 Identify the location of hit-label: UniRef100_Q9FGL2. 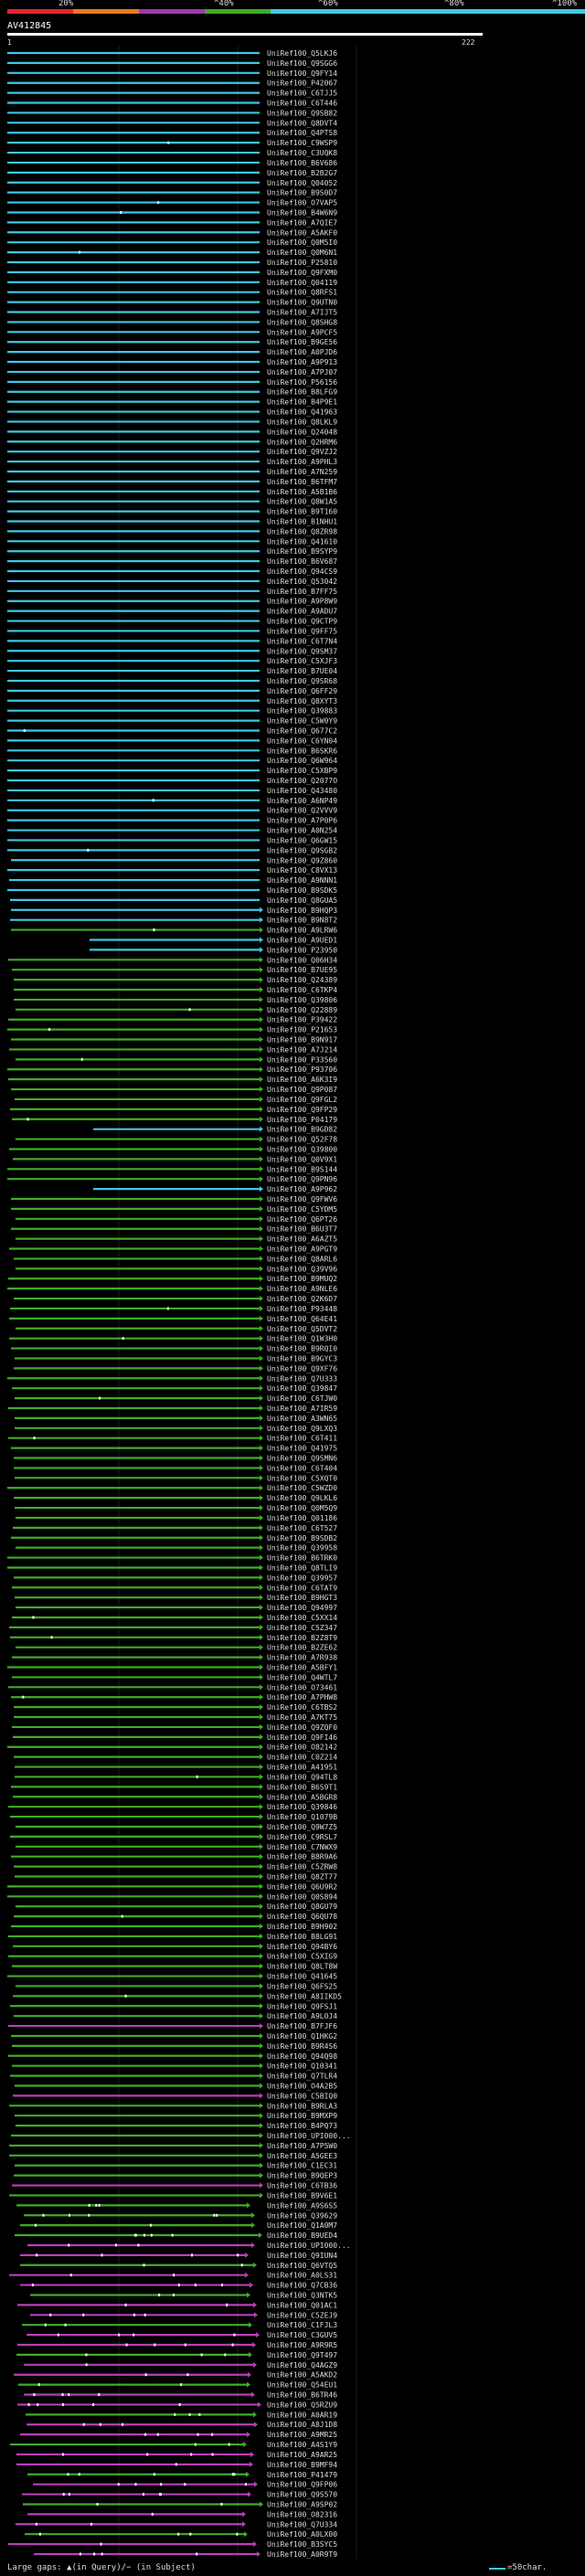
(302, 1100).